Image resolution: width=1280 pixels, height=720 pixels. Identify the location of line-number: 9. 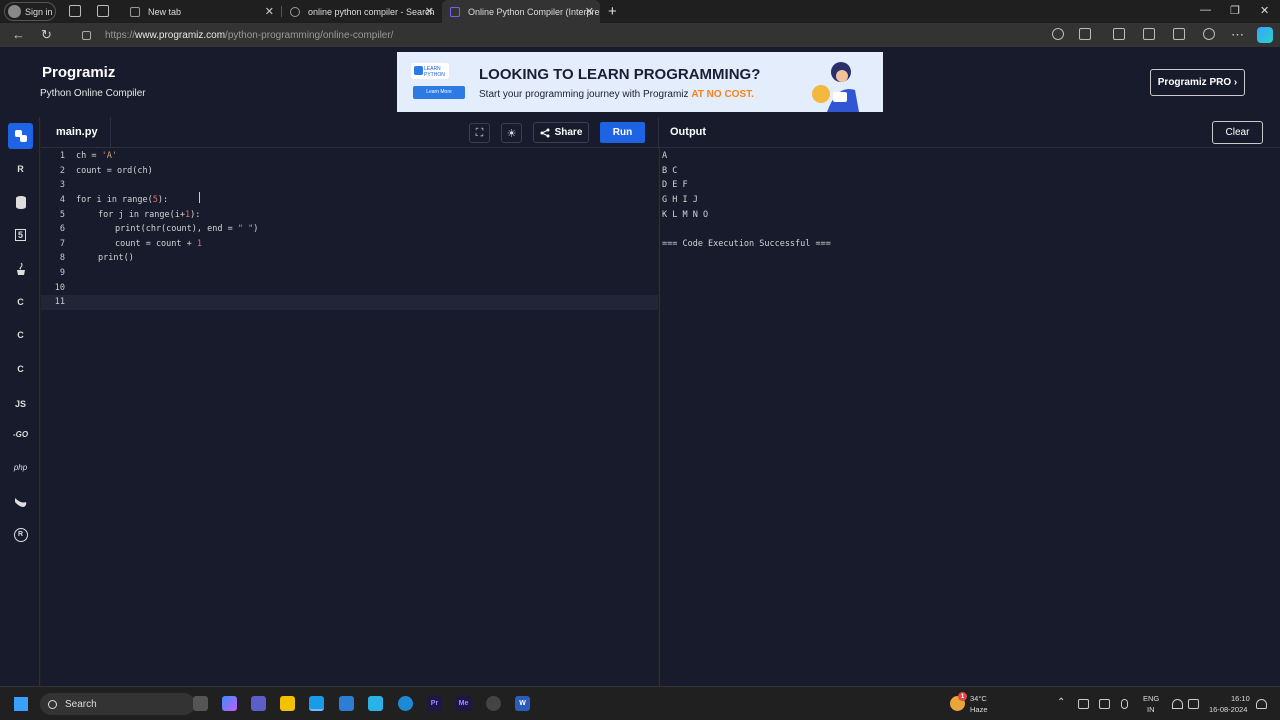
(62, 273).